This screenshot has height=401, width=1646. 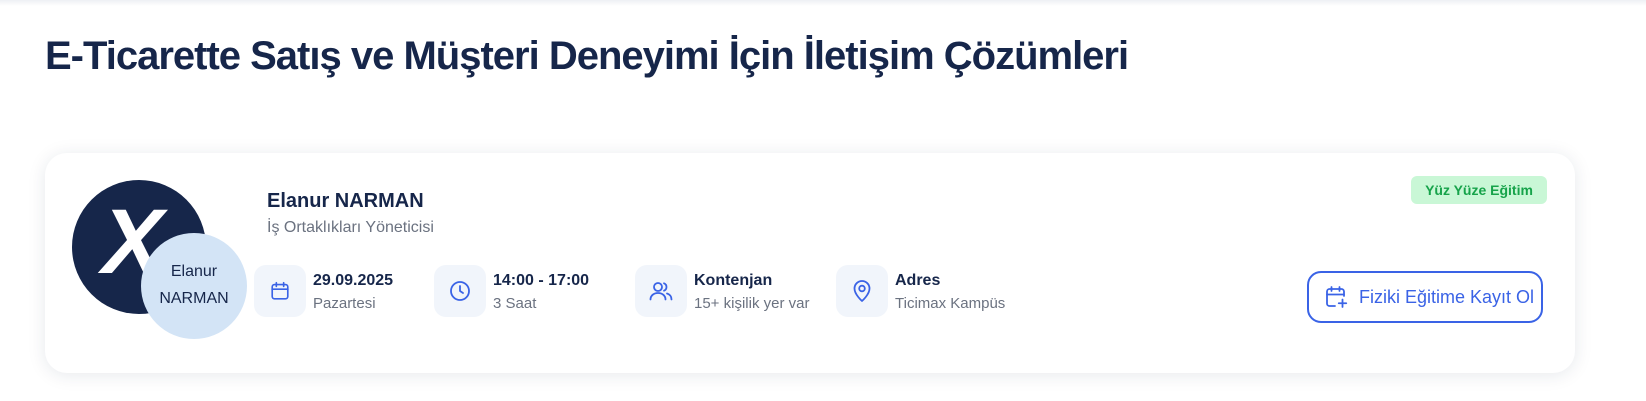 I want to click on speaker-role: İş Ortaklıkları Yöneticisi, so click(x=350, y=227).